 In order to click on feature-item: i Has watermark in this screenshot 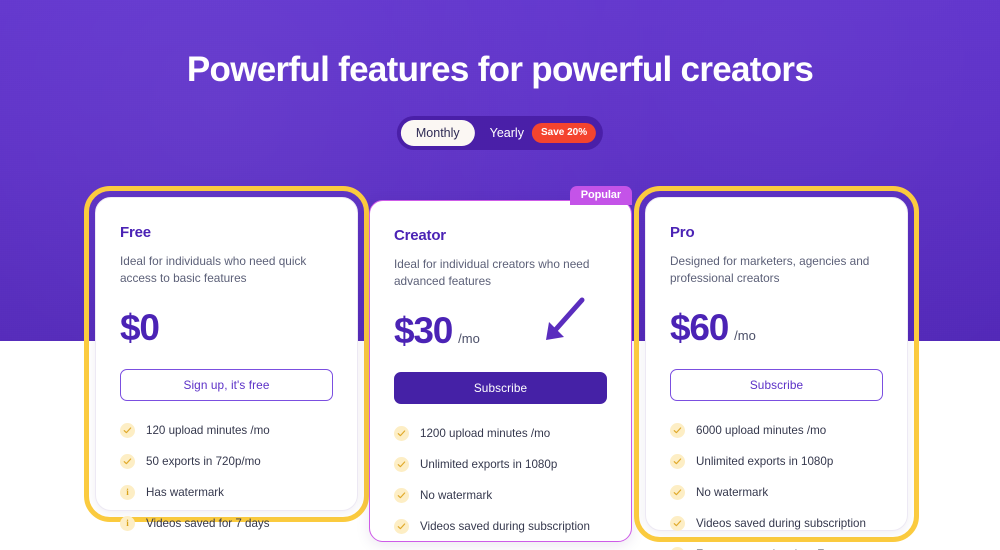, I will do `click(226, 492)`.